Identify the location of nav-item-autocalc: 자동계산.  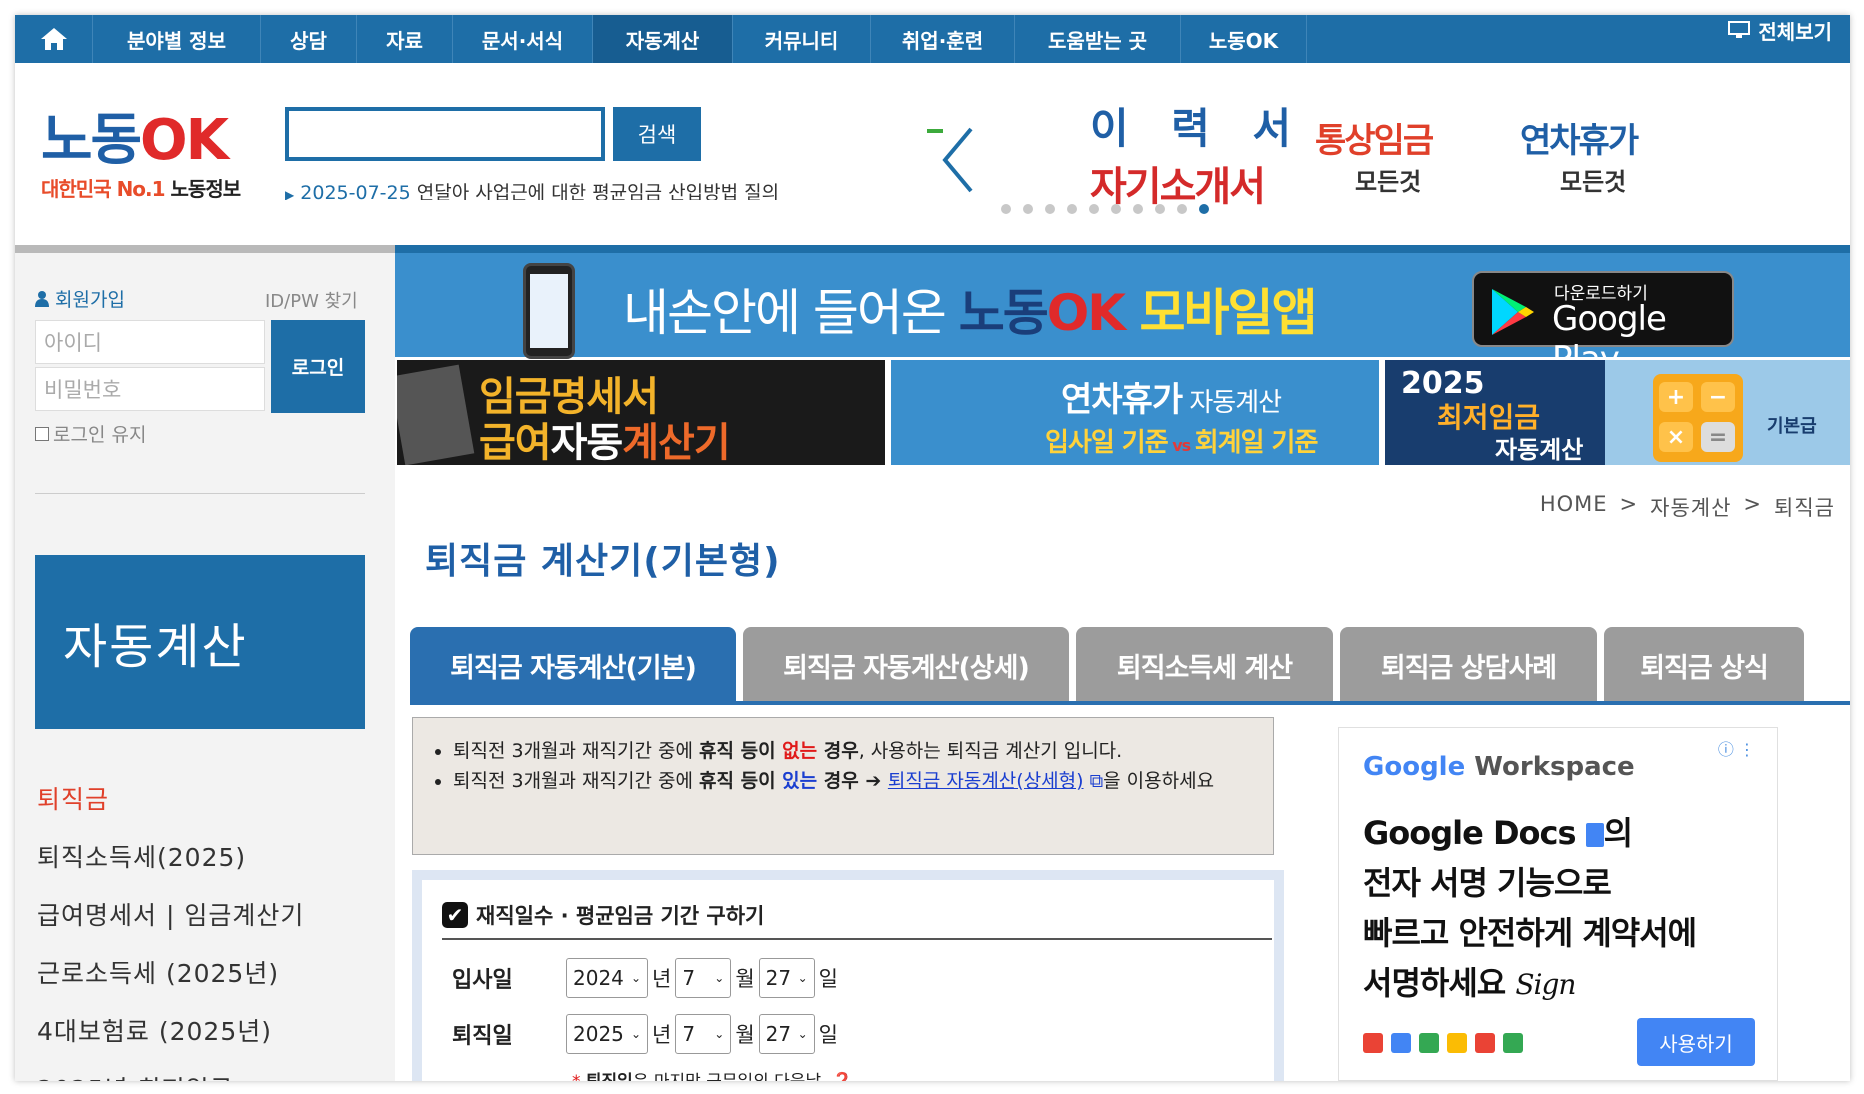
(663, 39).